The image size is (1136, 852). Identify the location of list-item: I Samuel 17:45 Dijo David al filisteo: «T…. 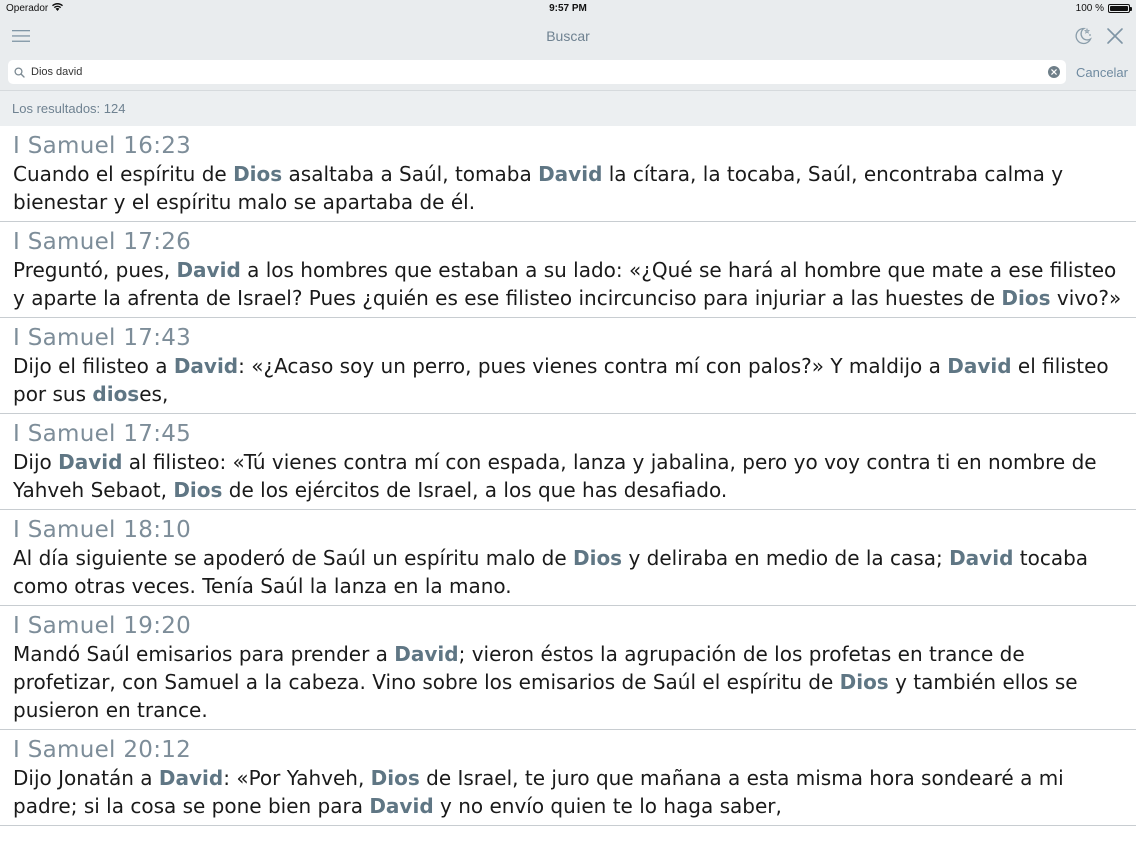
(568, 462).